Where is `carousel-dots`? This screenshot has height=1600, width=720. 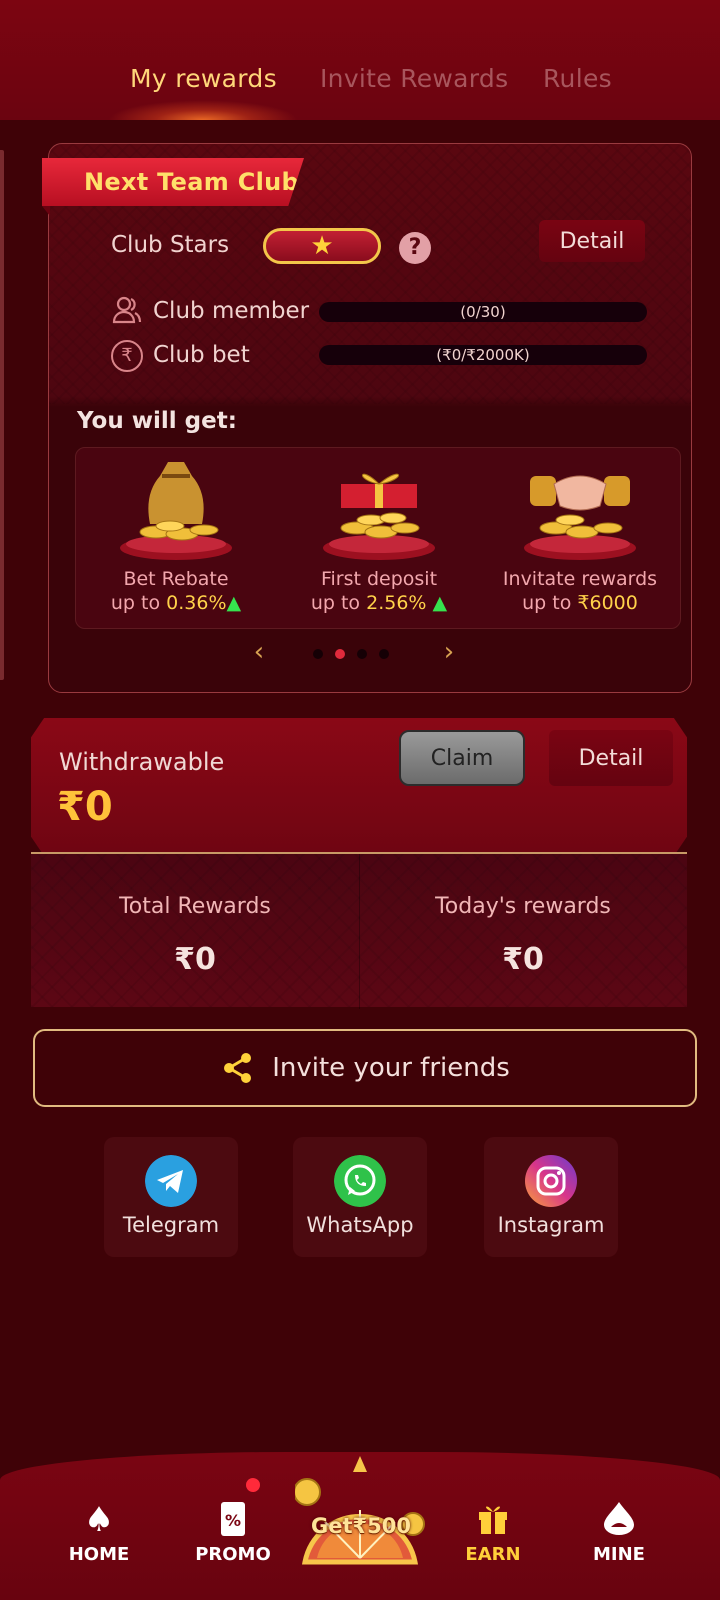 carousel-dots is located at coordinates (351, 654).